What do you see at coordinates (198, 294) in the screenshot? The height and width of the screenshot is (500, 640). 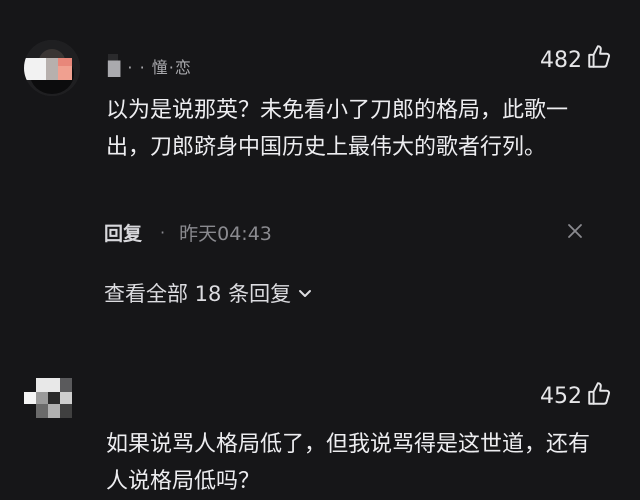 I see `view-replies-label: 查看全部 18 条回复` at bounding box center [198, 294].